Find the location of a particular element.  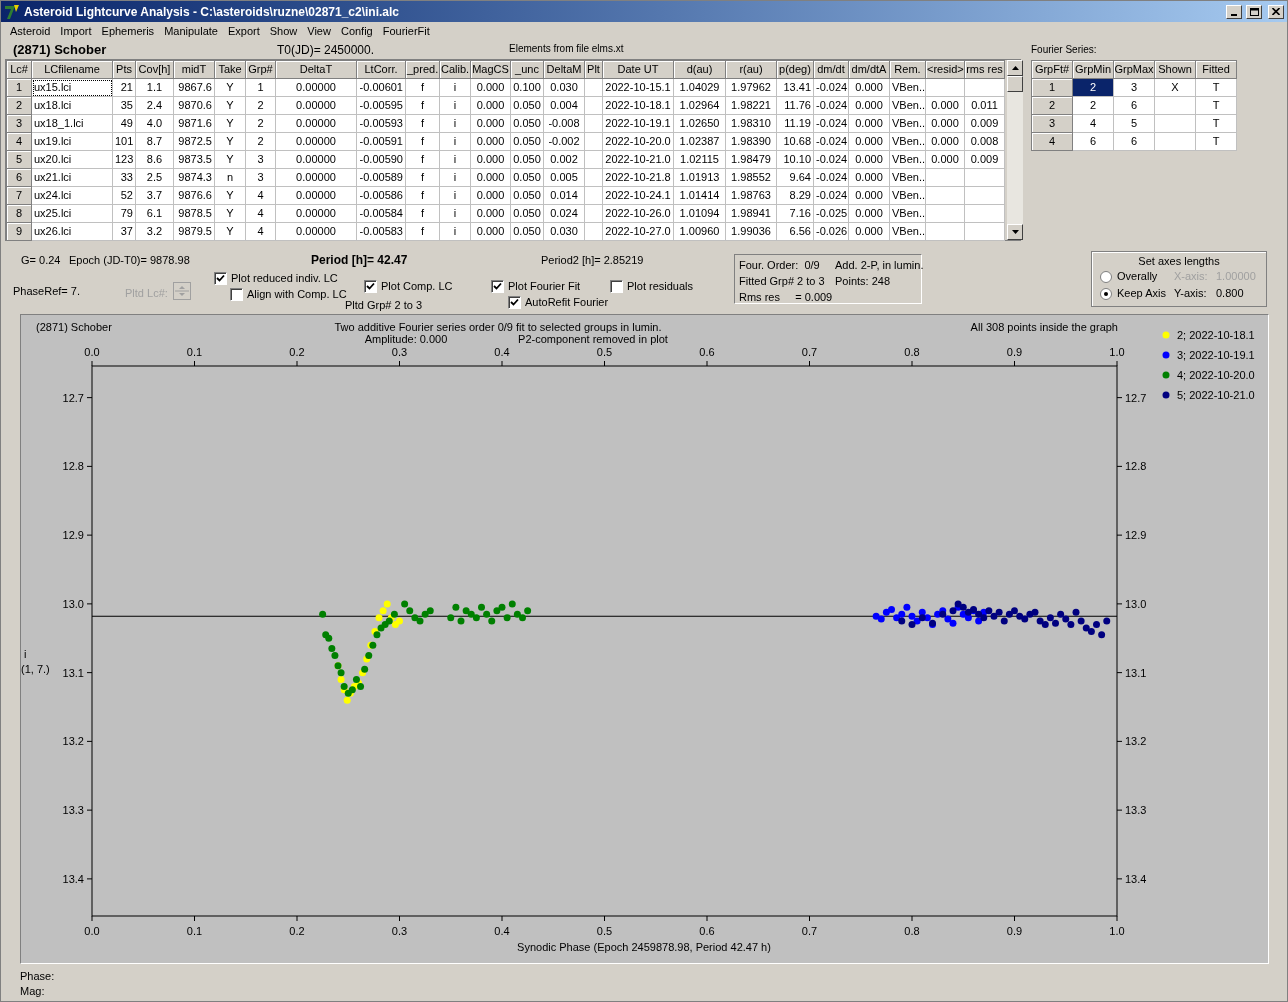

legend-label: 5; 2022-10-21.0 is located at coordinates (1216, 395).